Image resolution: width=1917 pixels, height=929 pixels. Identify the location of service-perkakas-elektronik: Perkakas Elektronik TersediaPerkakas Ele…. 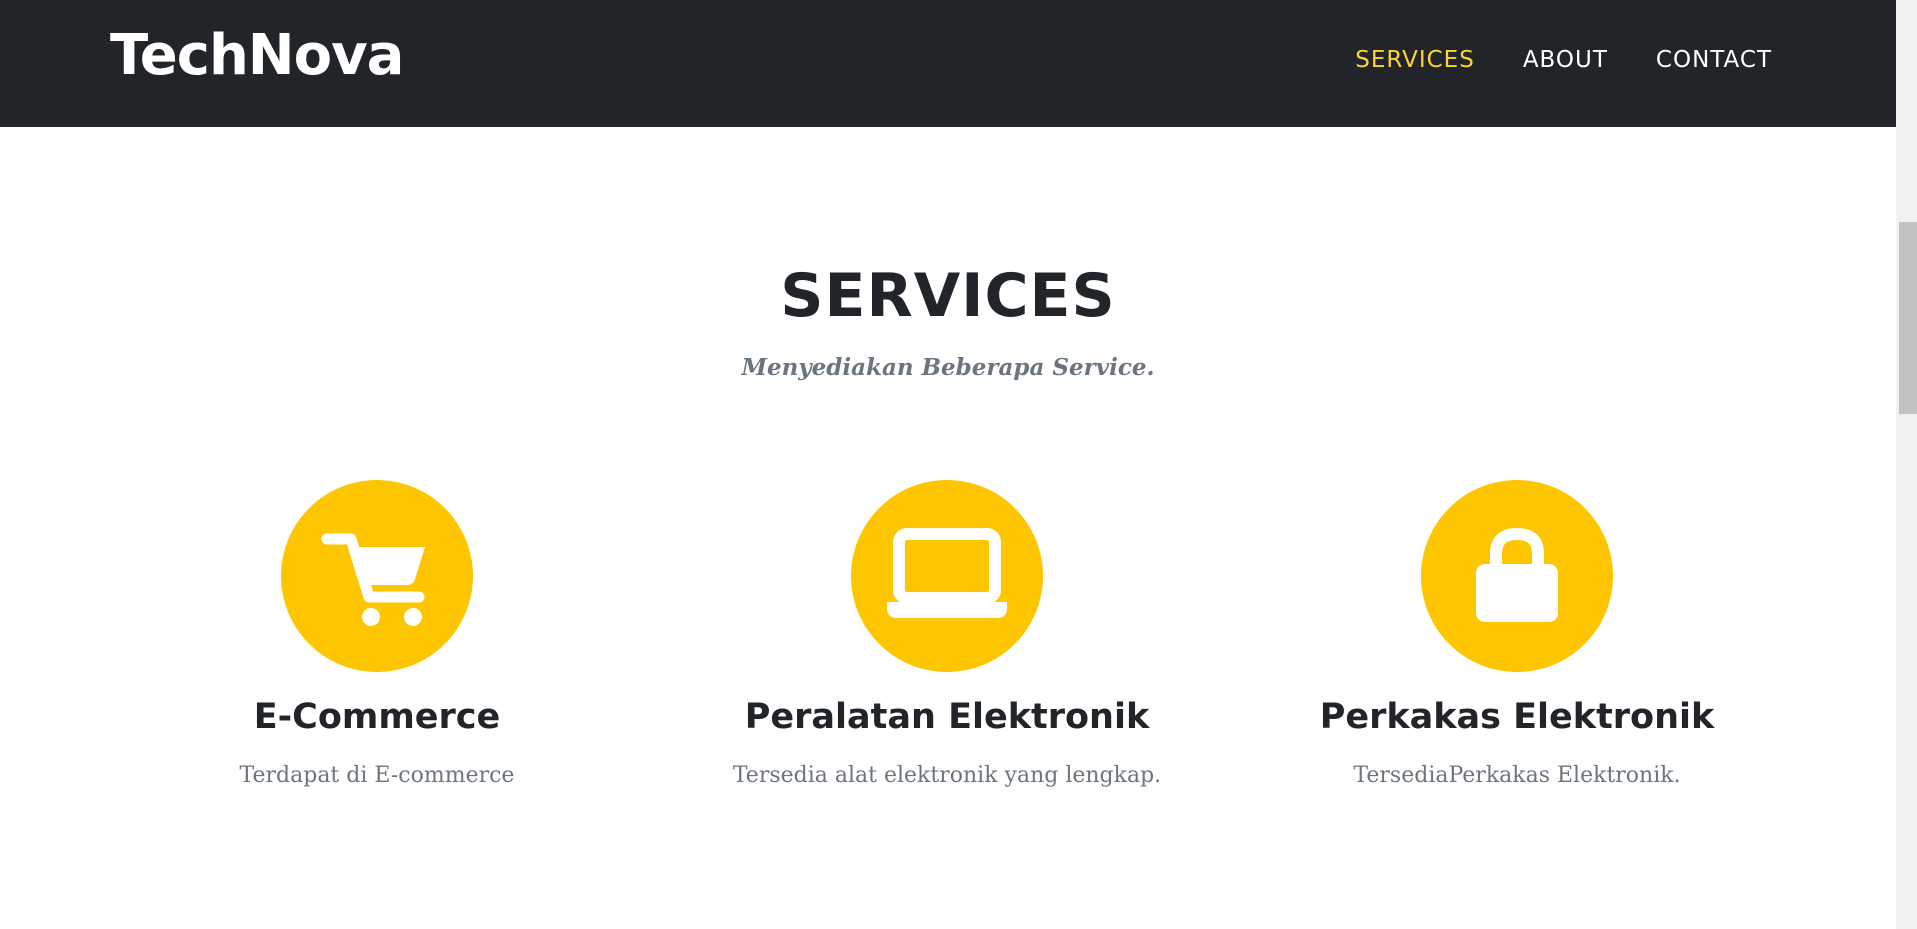
(1517, 636).